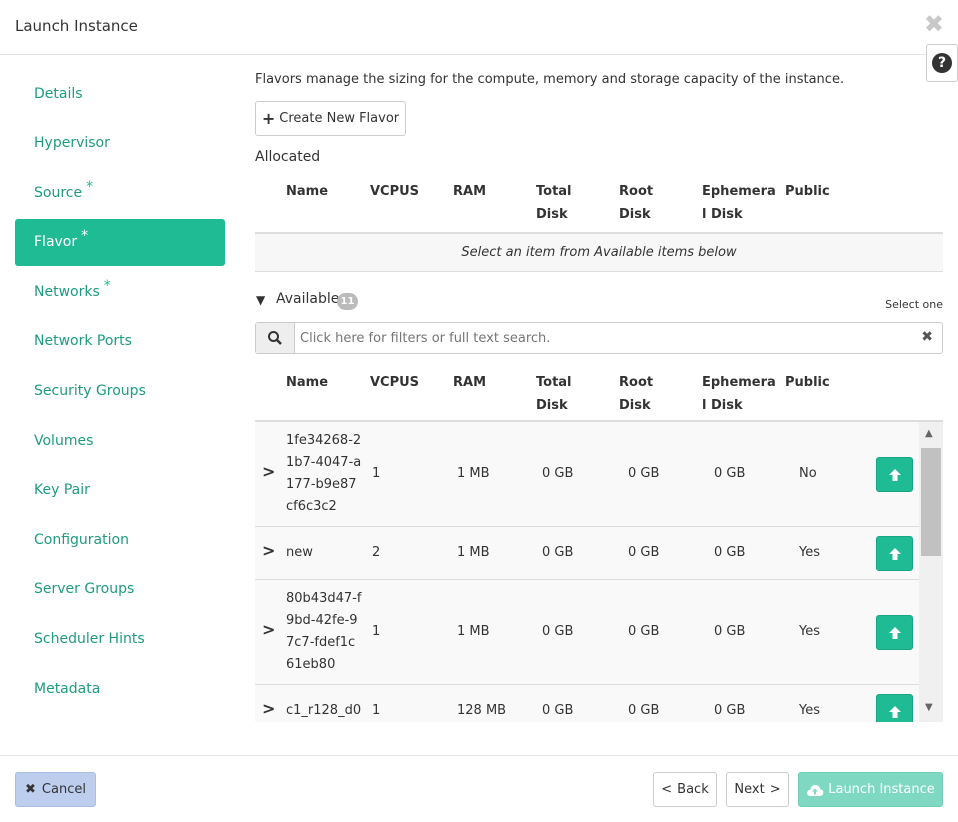 This screenshot has width=958, height=822. What do you see at coordinates (58, 192) in the screenshot?
I see `nav-item-label: Source` at bounding box center [58, 192].